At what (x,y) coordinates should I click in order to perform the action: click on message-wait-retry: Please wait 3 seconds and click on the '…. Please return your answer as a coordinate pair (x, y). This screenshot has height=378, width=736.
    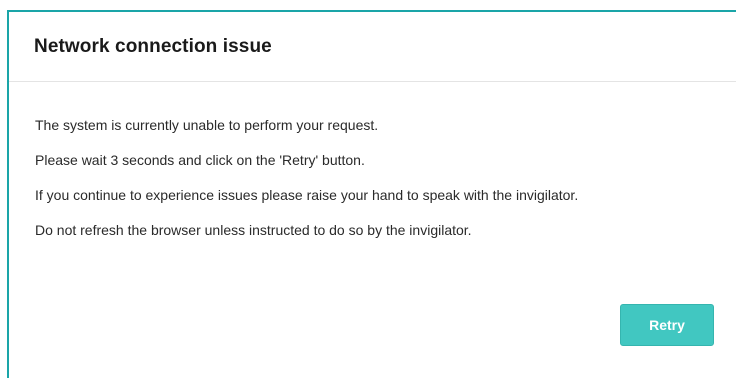
    Looking at the image, I should click on (200, 160).